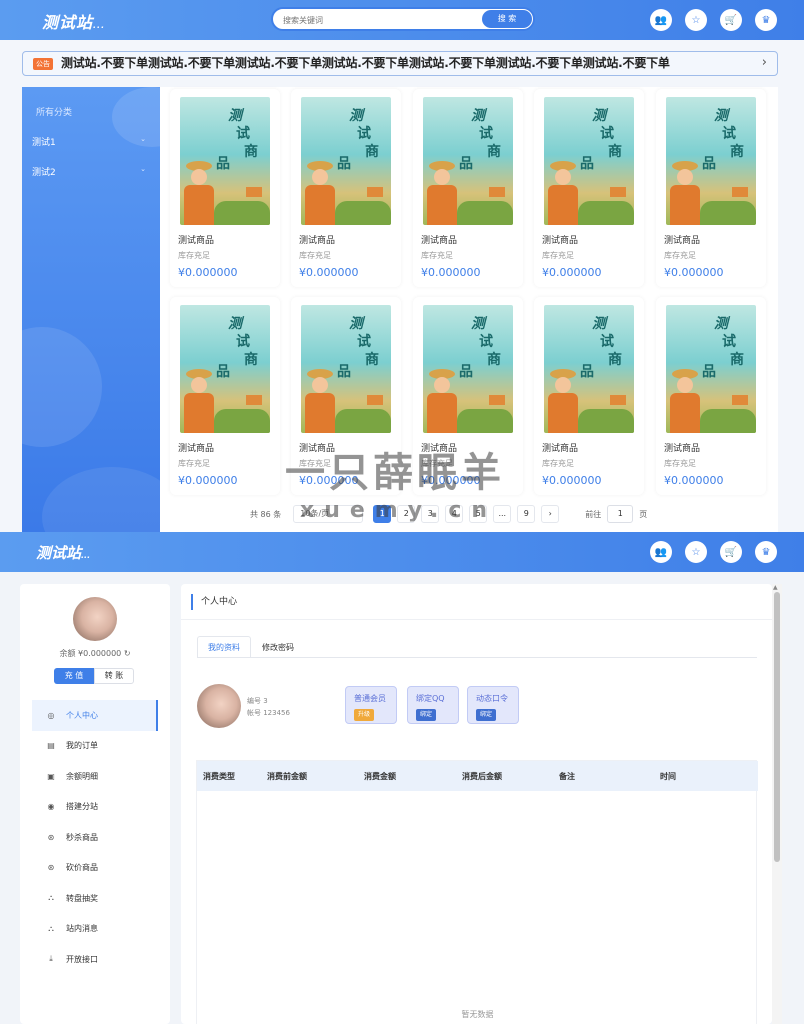 Image resolution: width=804 pixels, height=1024 pixels. What do you see at coordinates (95, 959) in the screenshot?
I see `sidebar-item: ⤓ 开放接口` at bounding box center [95, 959].